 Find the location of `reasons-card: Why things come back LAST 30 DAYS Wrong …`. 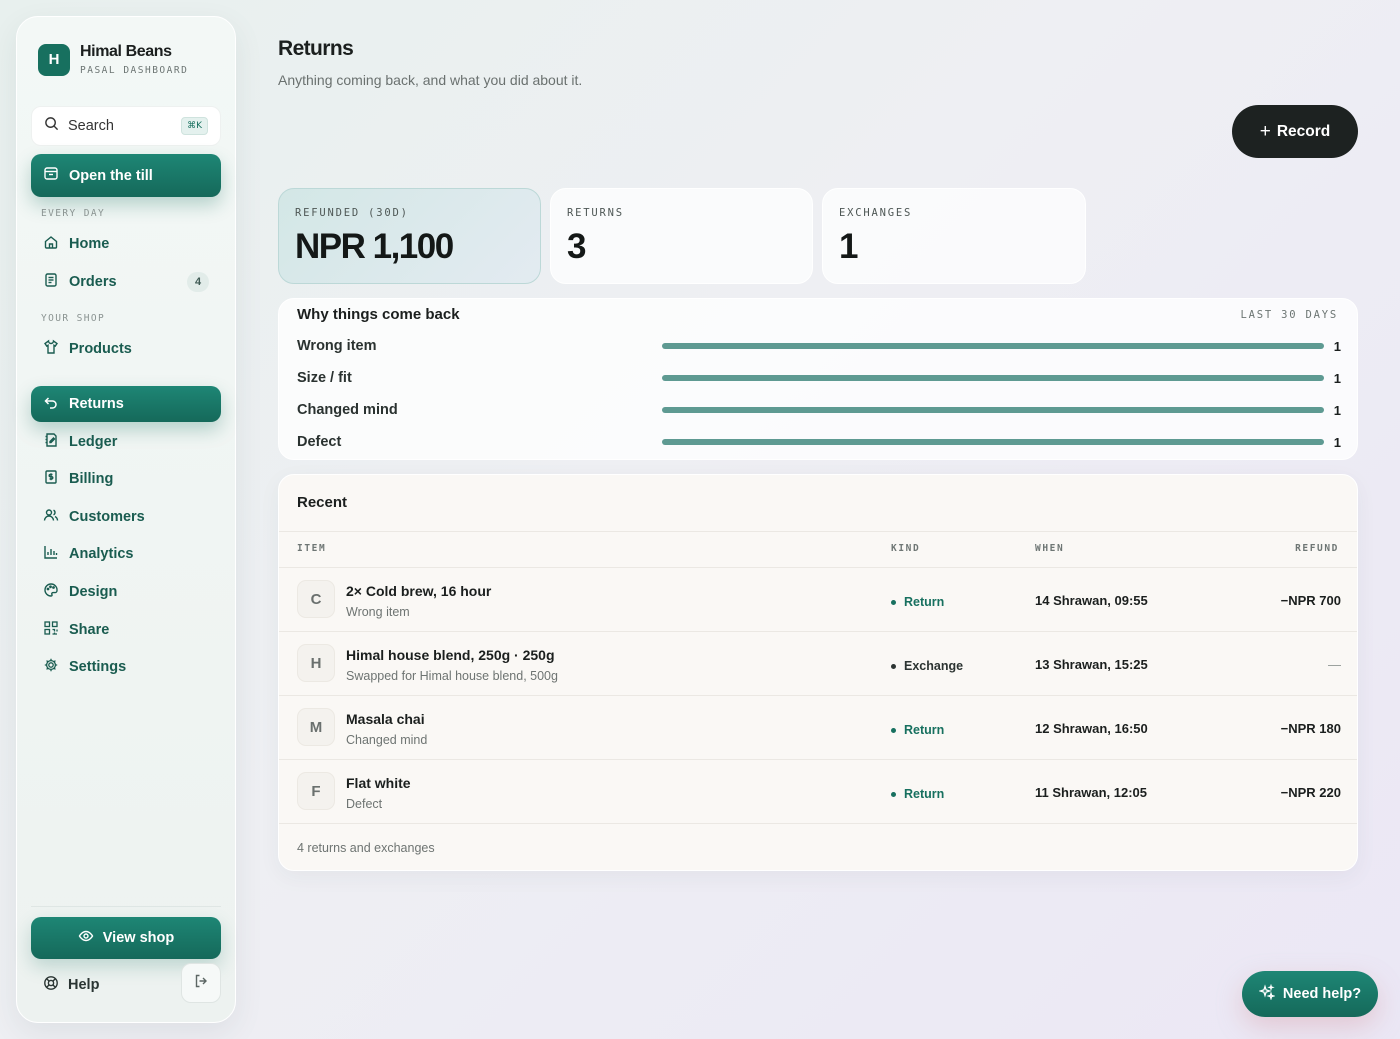

reasons-card: Why things come back LAST 30 DAYS Wrong … is located at coordinates (818, 379).